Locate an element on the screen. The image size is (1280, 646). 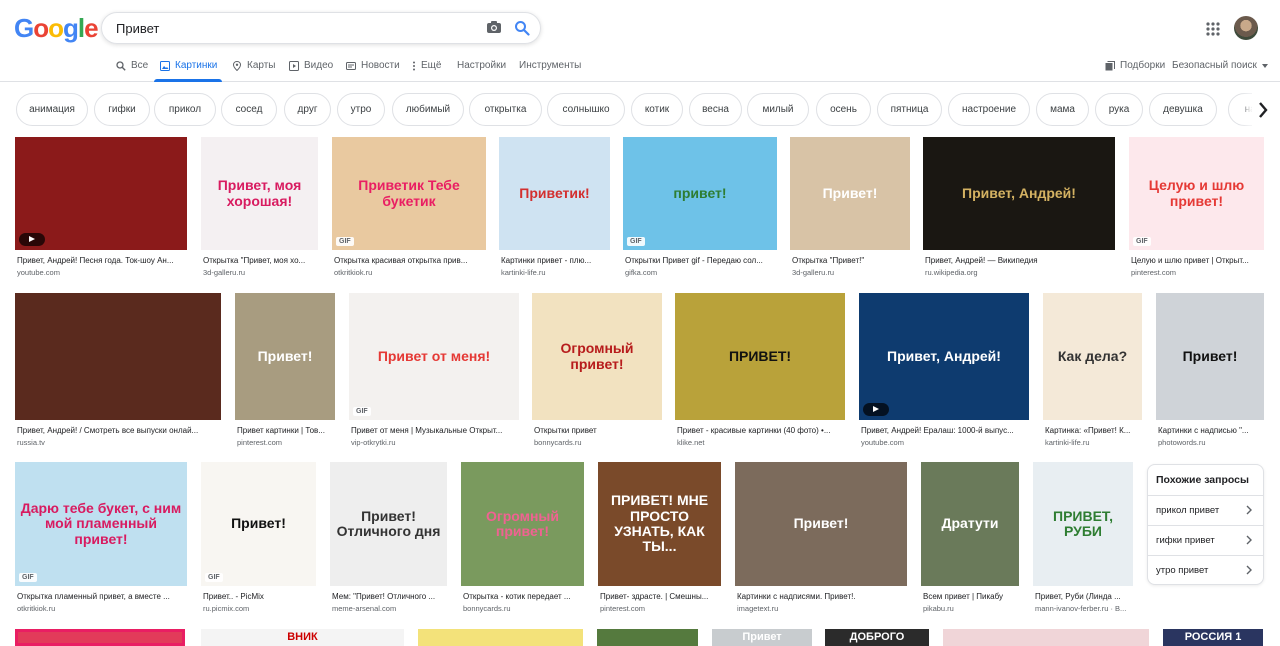
tools-link: Инструменты is located at coordinates (550, 65).